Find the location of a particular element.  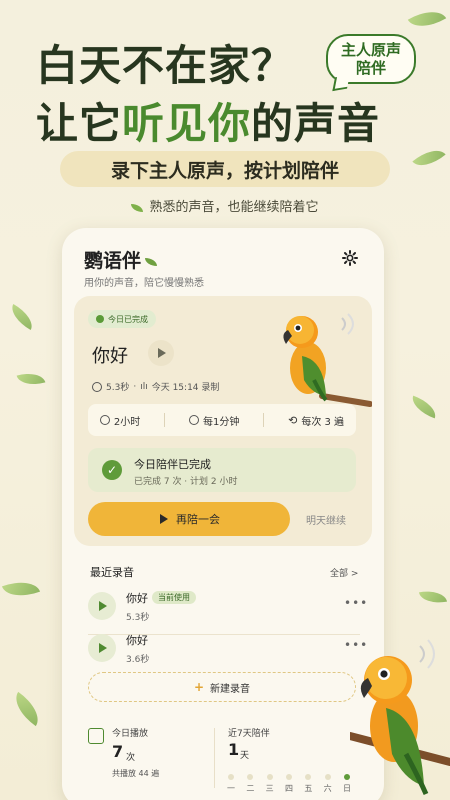

tagline: 熟悉的声音，也能继续陪着它 is located at coordinates (225, 205).